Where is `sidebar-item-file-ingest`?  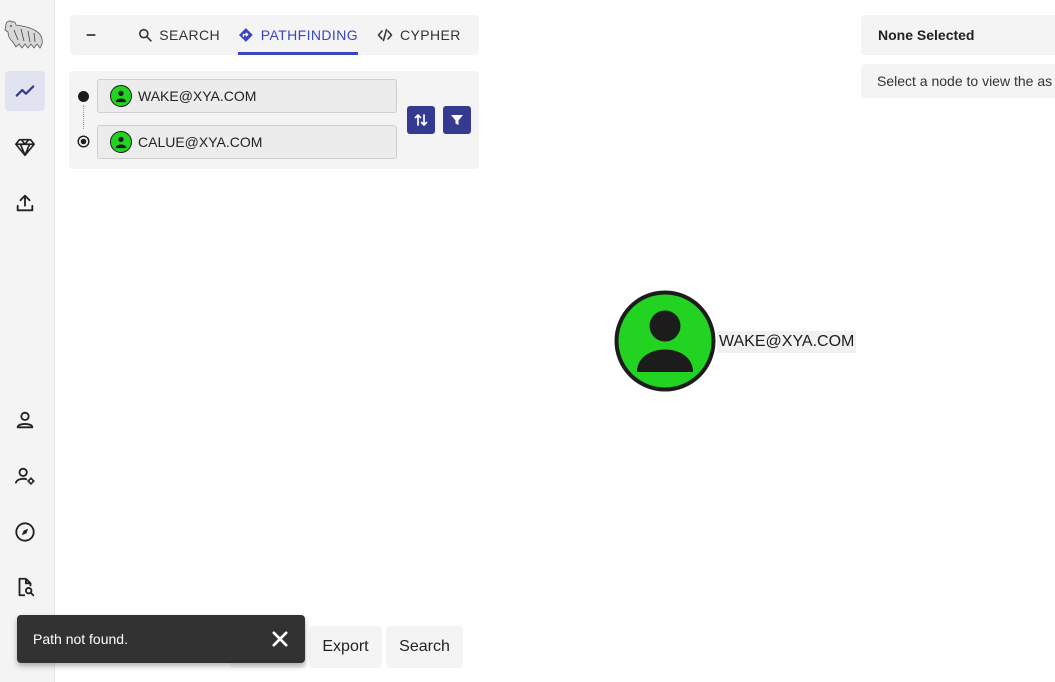 sidebar-item-file-ingest is located at coordinates (25, 203).